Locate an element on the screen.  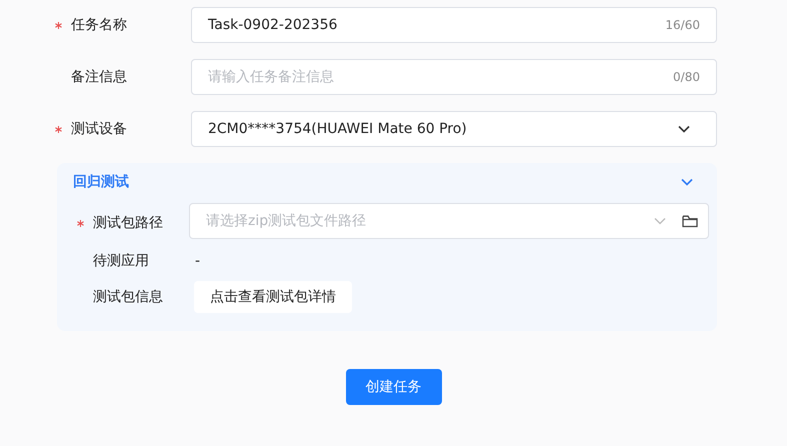
folder-icon is located at coordinates (690, 221).